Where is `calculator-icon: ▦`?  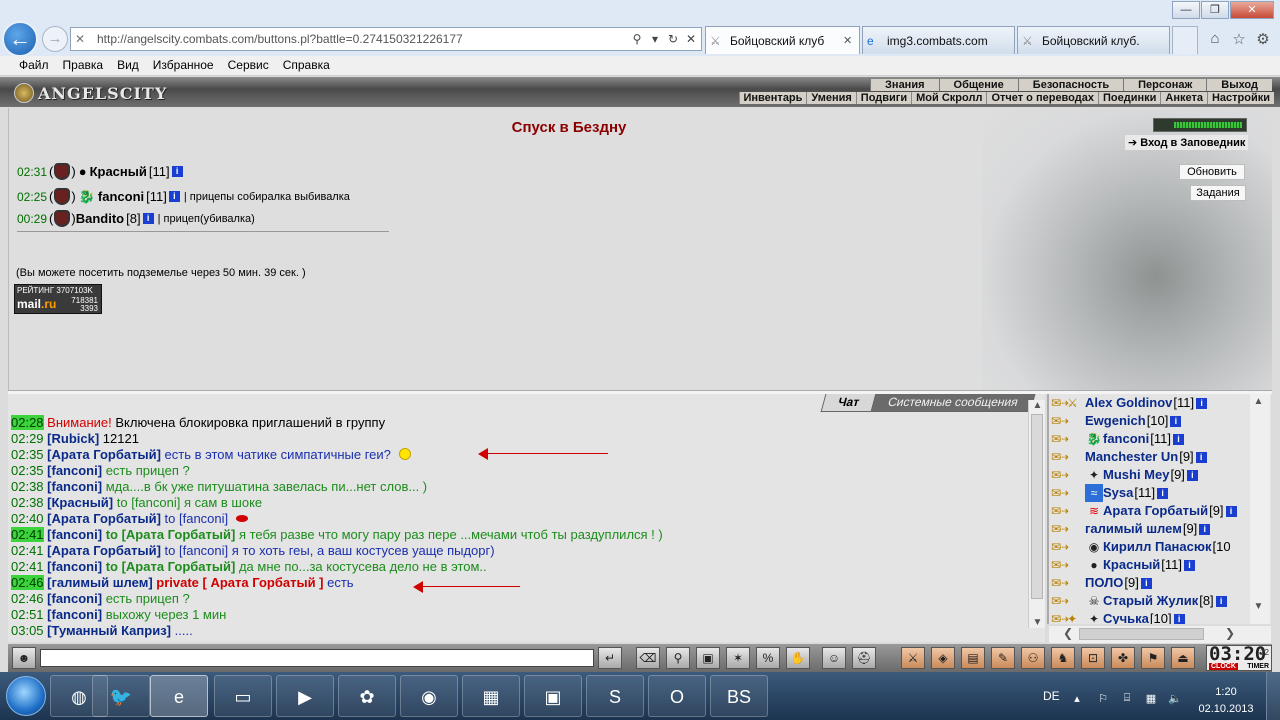
calculator-icon: ▦ is located at coordinates (491, 696).